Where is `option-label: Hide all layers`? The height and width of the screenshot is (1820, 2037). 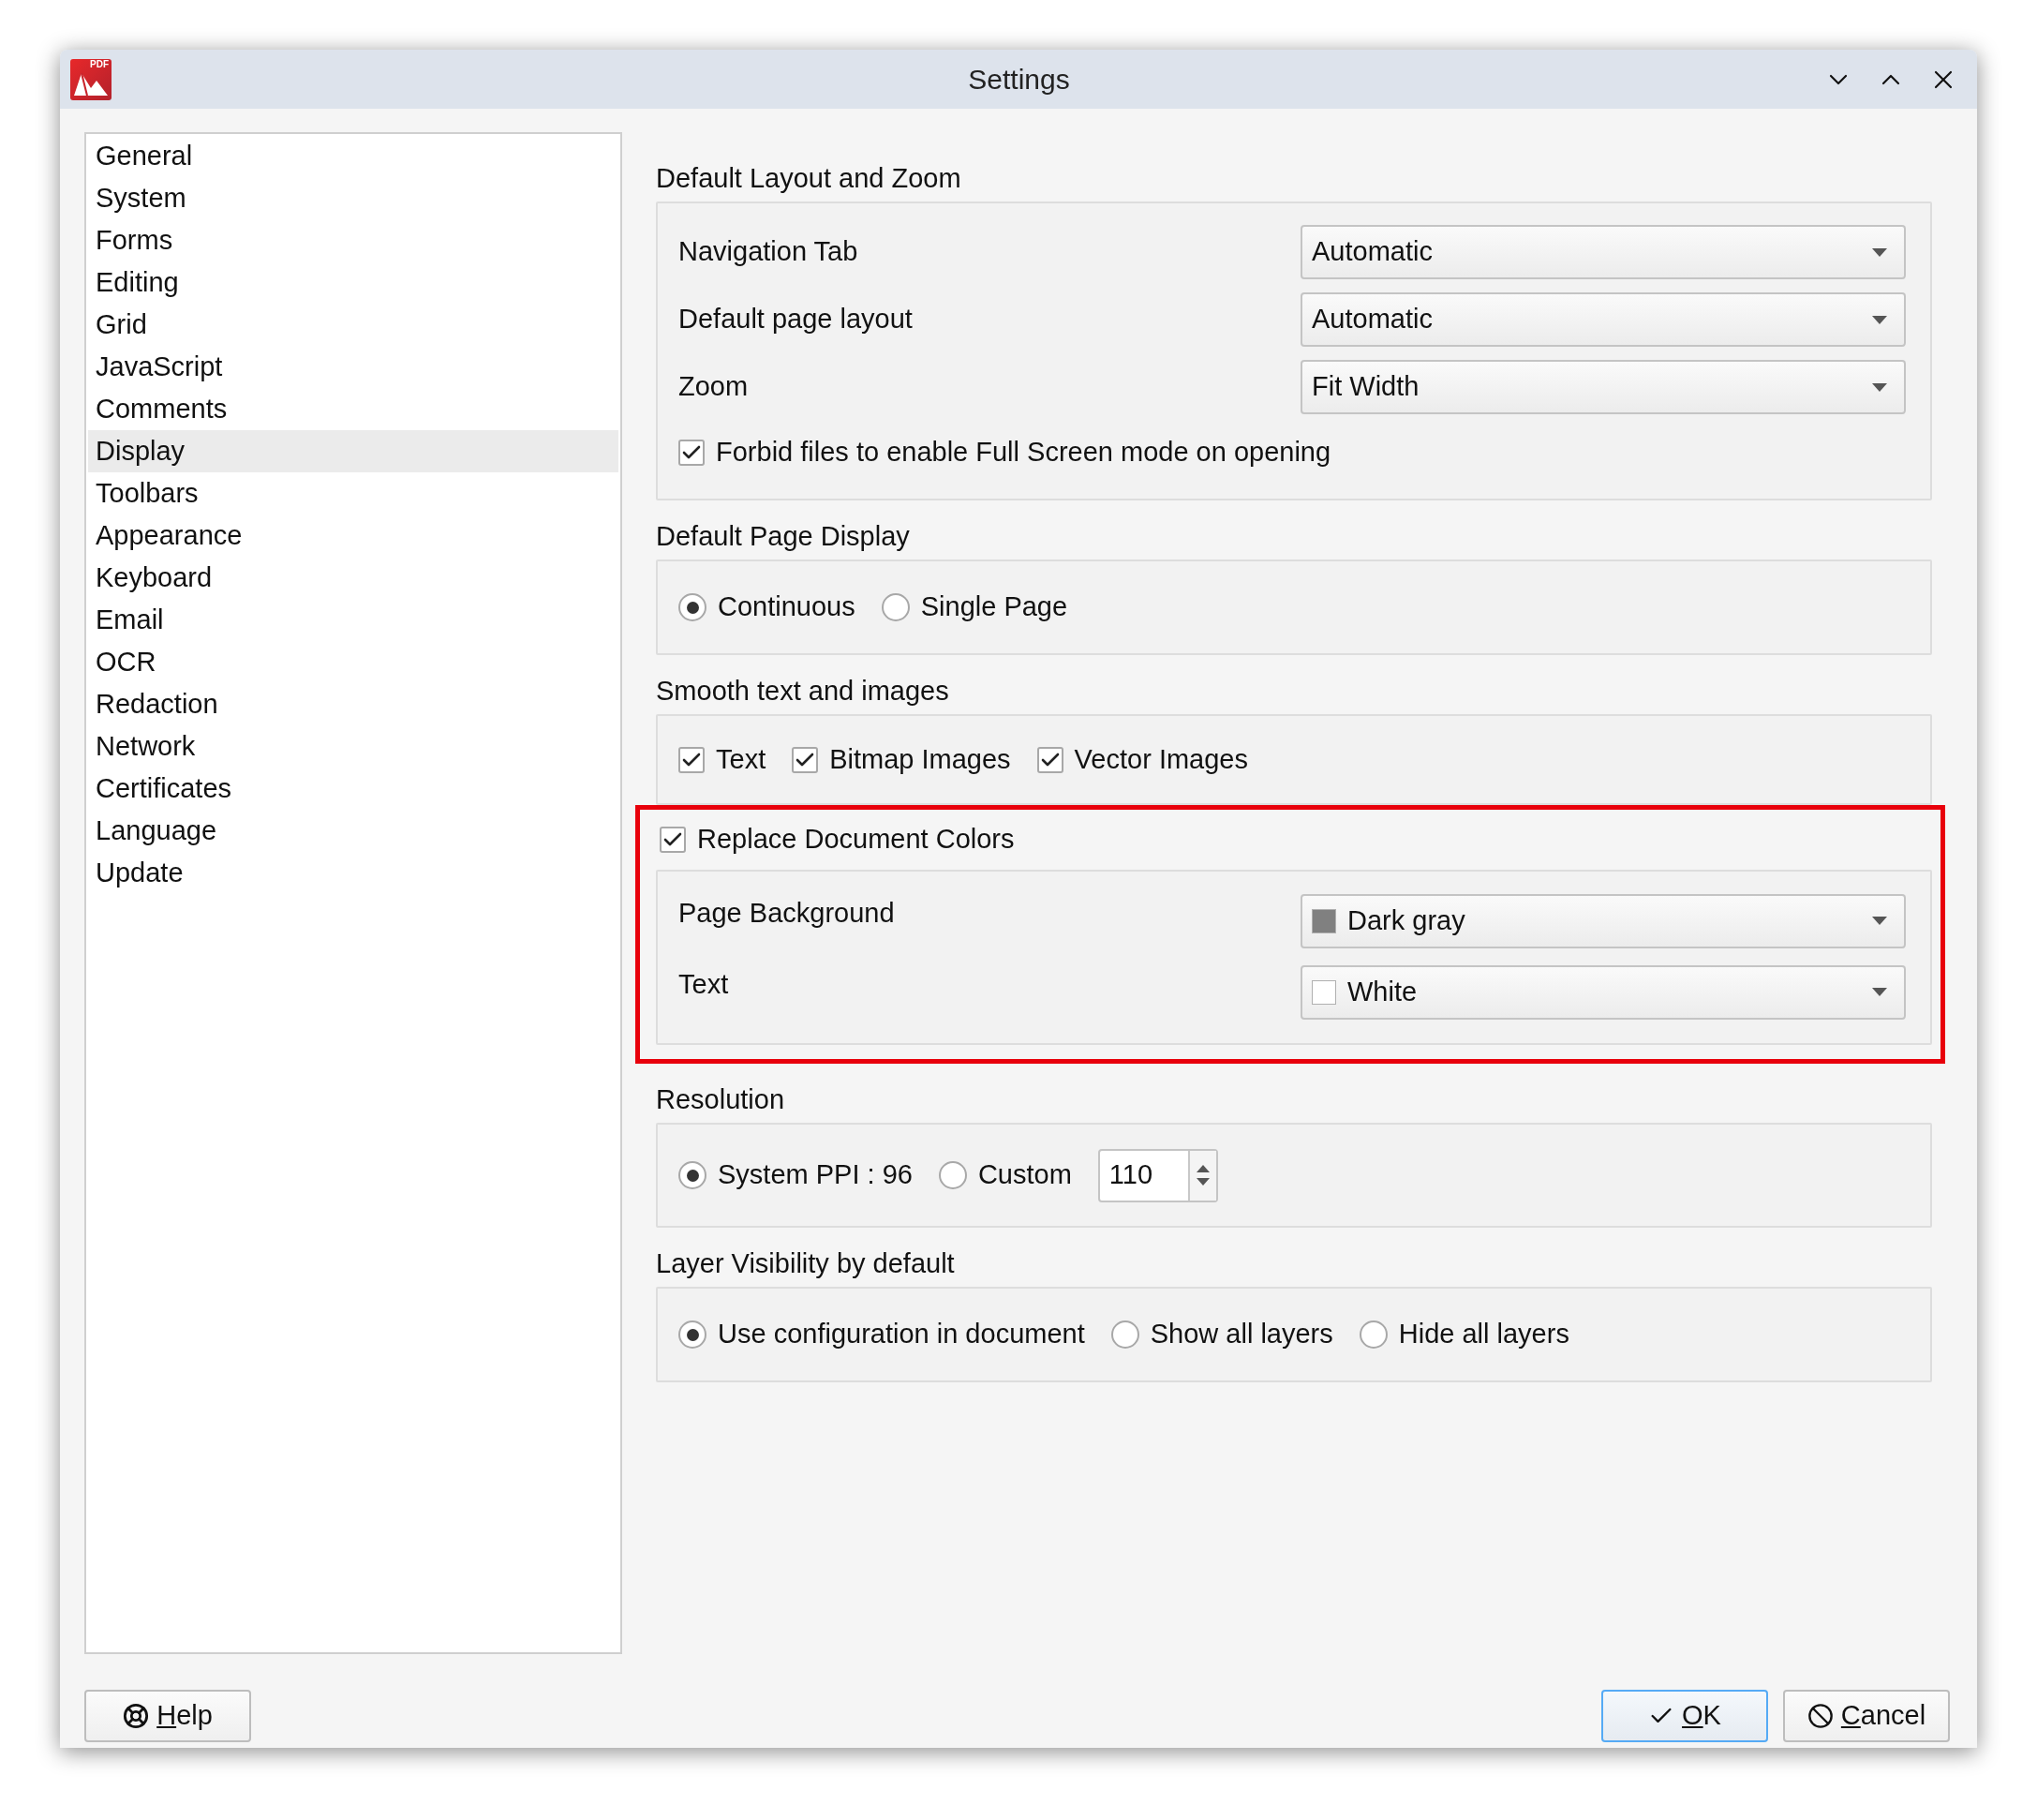 option-label: Hide all layers is located at coordinates (1483, 1334).